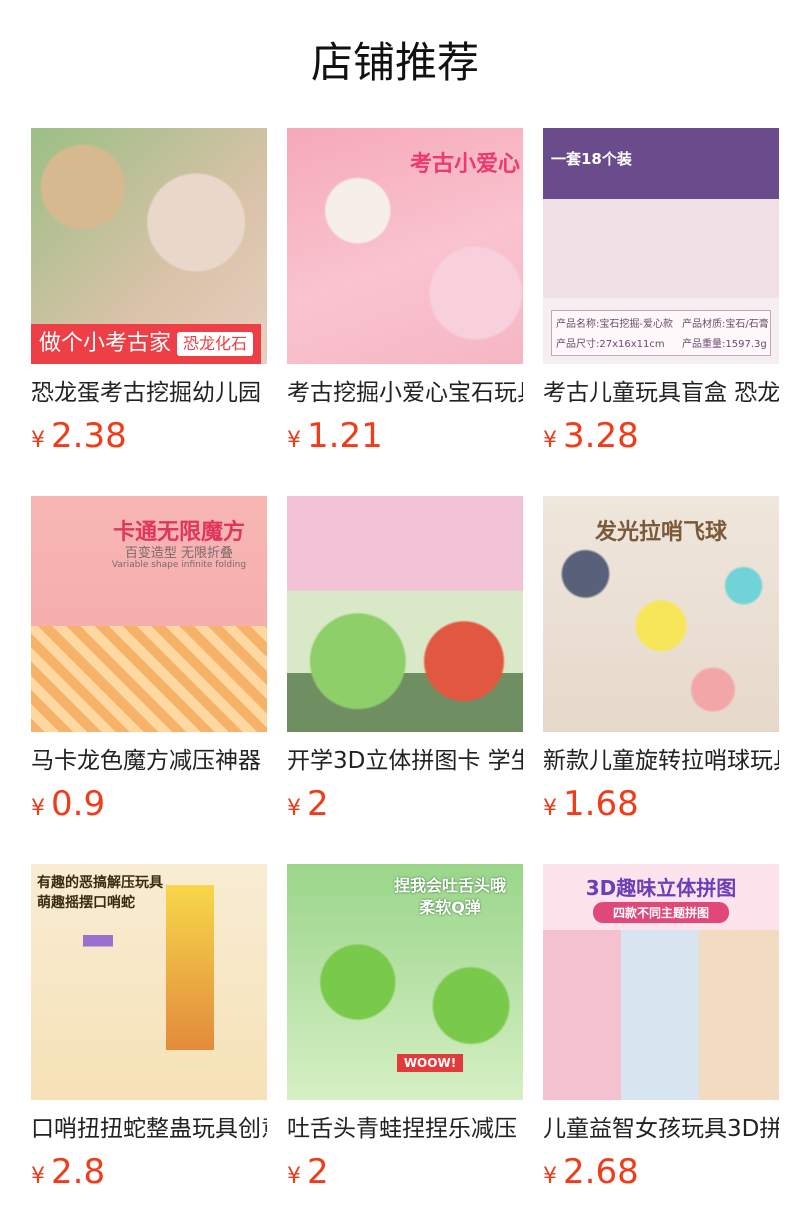  I want to click on image-headline: 有趣的恶搞解压玩具, so click(100, 883).